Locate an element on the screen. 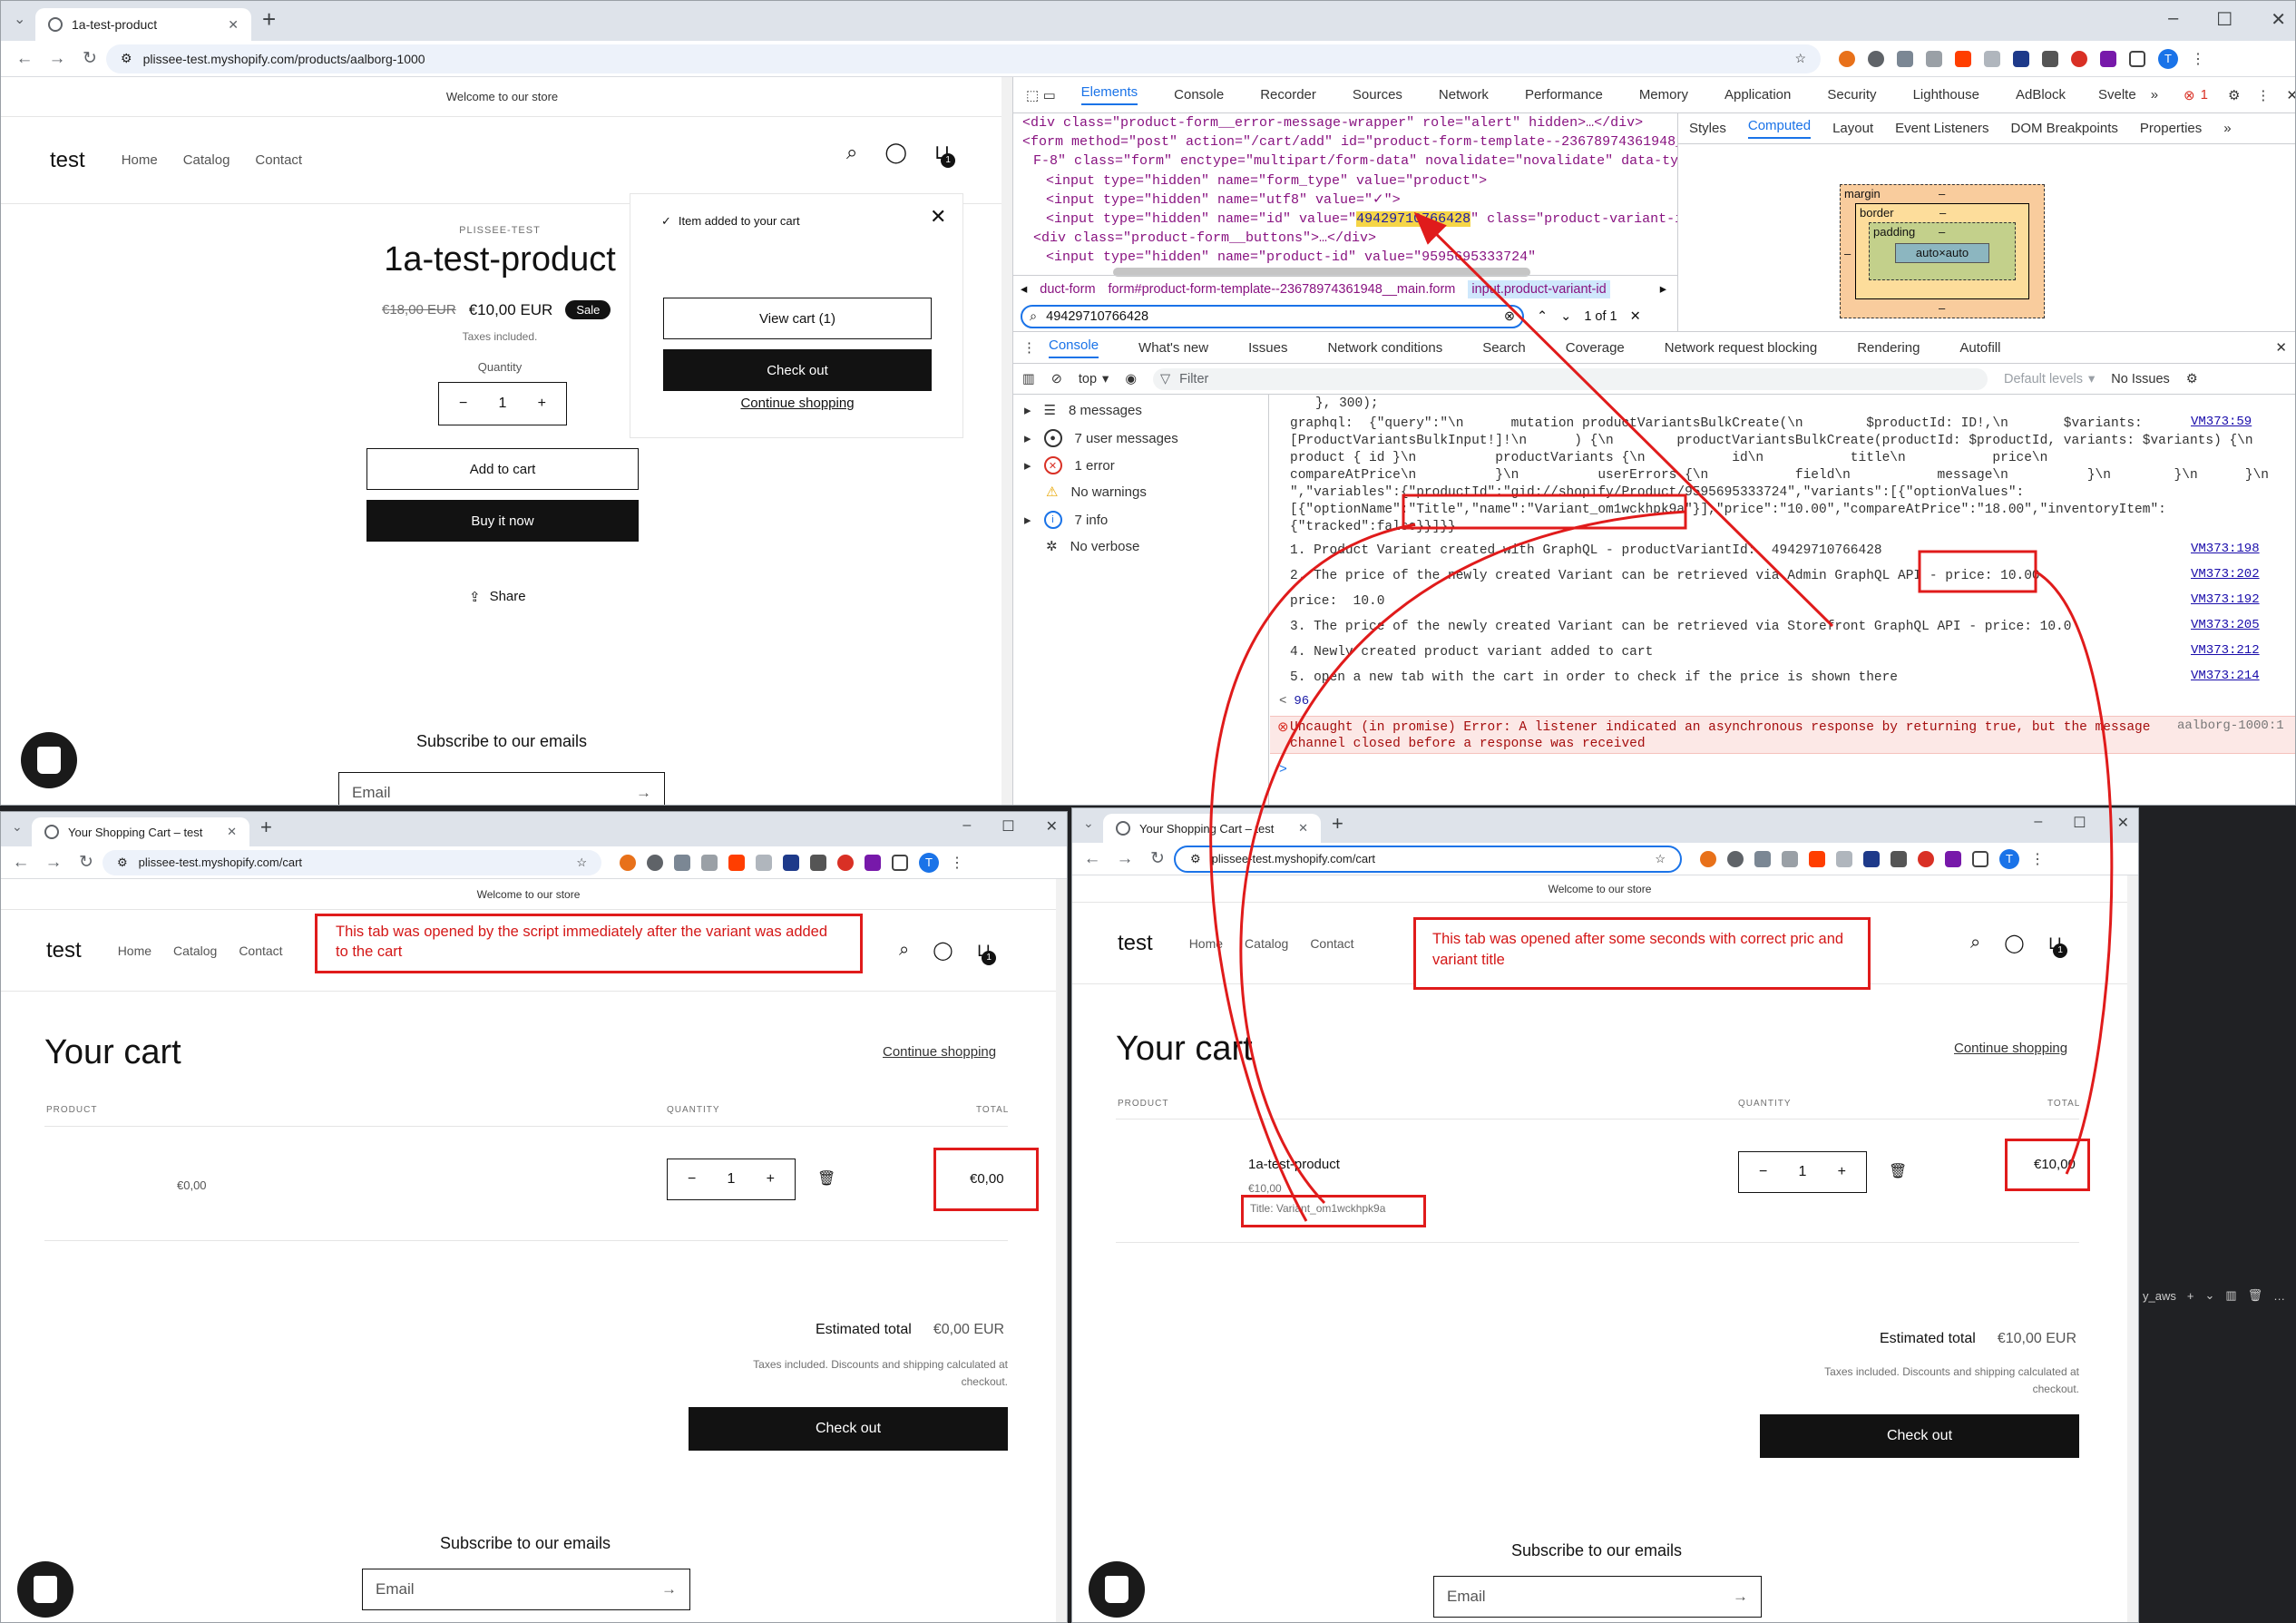 The image size is (2296, 1623). sidebar-messages: ▸ ☰ 8 messages is located at coordinates (1083, 411).